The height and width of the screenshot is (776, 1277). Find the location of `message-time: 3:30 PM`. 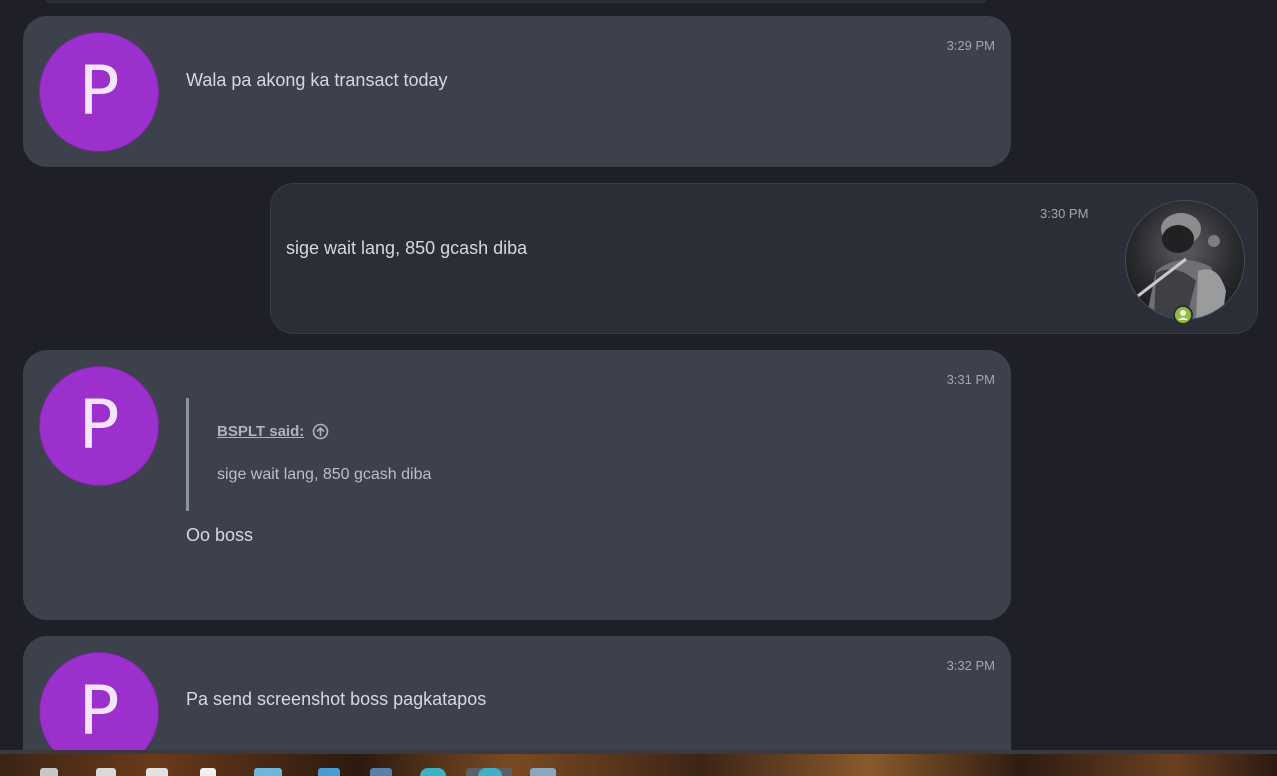

message-time: 3:30 PM is located at coordinates (1064, 213).